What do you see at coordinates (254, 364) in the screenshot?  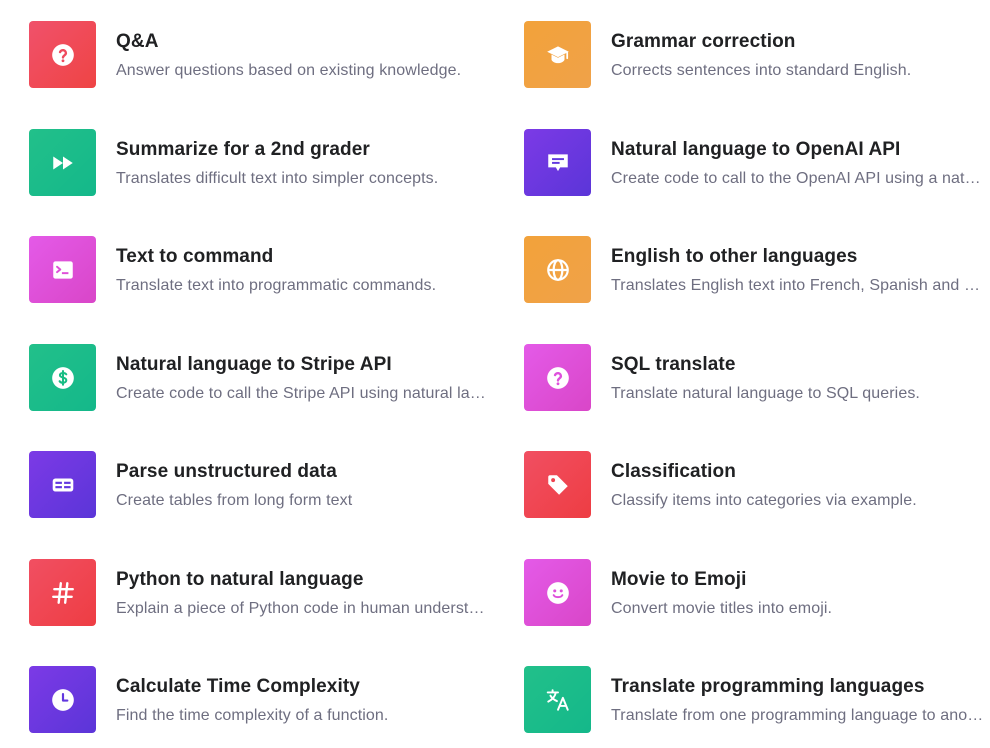 I see `example-title: Natural language to Stripe API` at bounding box center [254, 364].